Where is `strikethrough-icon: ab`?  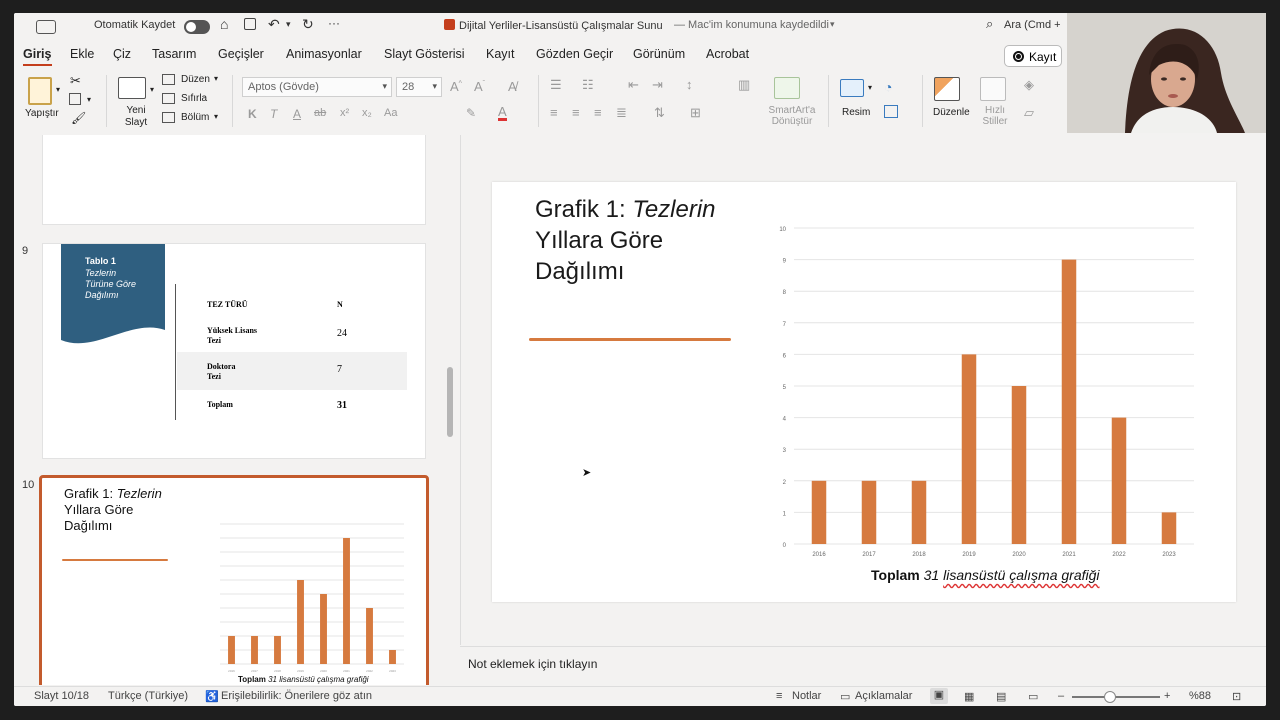 strikethrough-icon: ab is located at coordinates (320, 113).